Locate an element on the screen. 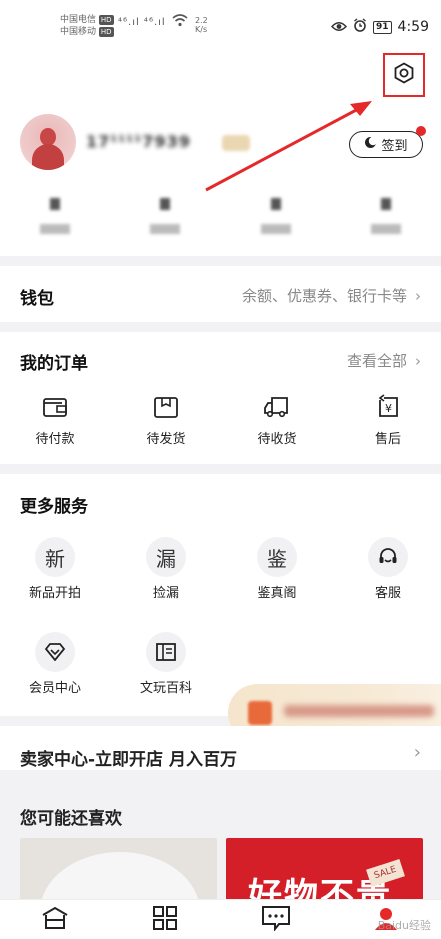  recommend-item is located at coordinates (118, 873).